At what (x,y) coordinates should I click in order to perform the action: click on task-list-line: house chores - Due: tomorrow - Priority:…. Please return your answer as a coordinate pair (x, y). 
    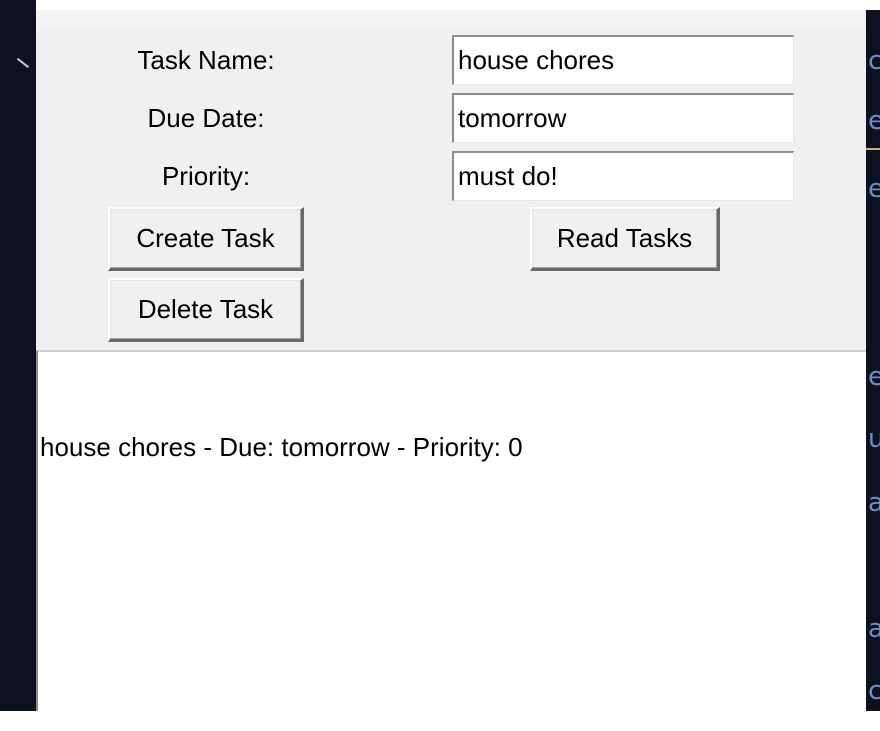
    Looking at the image, I should click on (281, 447).